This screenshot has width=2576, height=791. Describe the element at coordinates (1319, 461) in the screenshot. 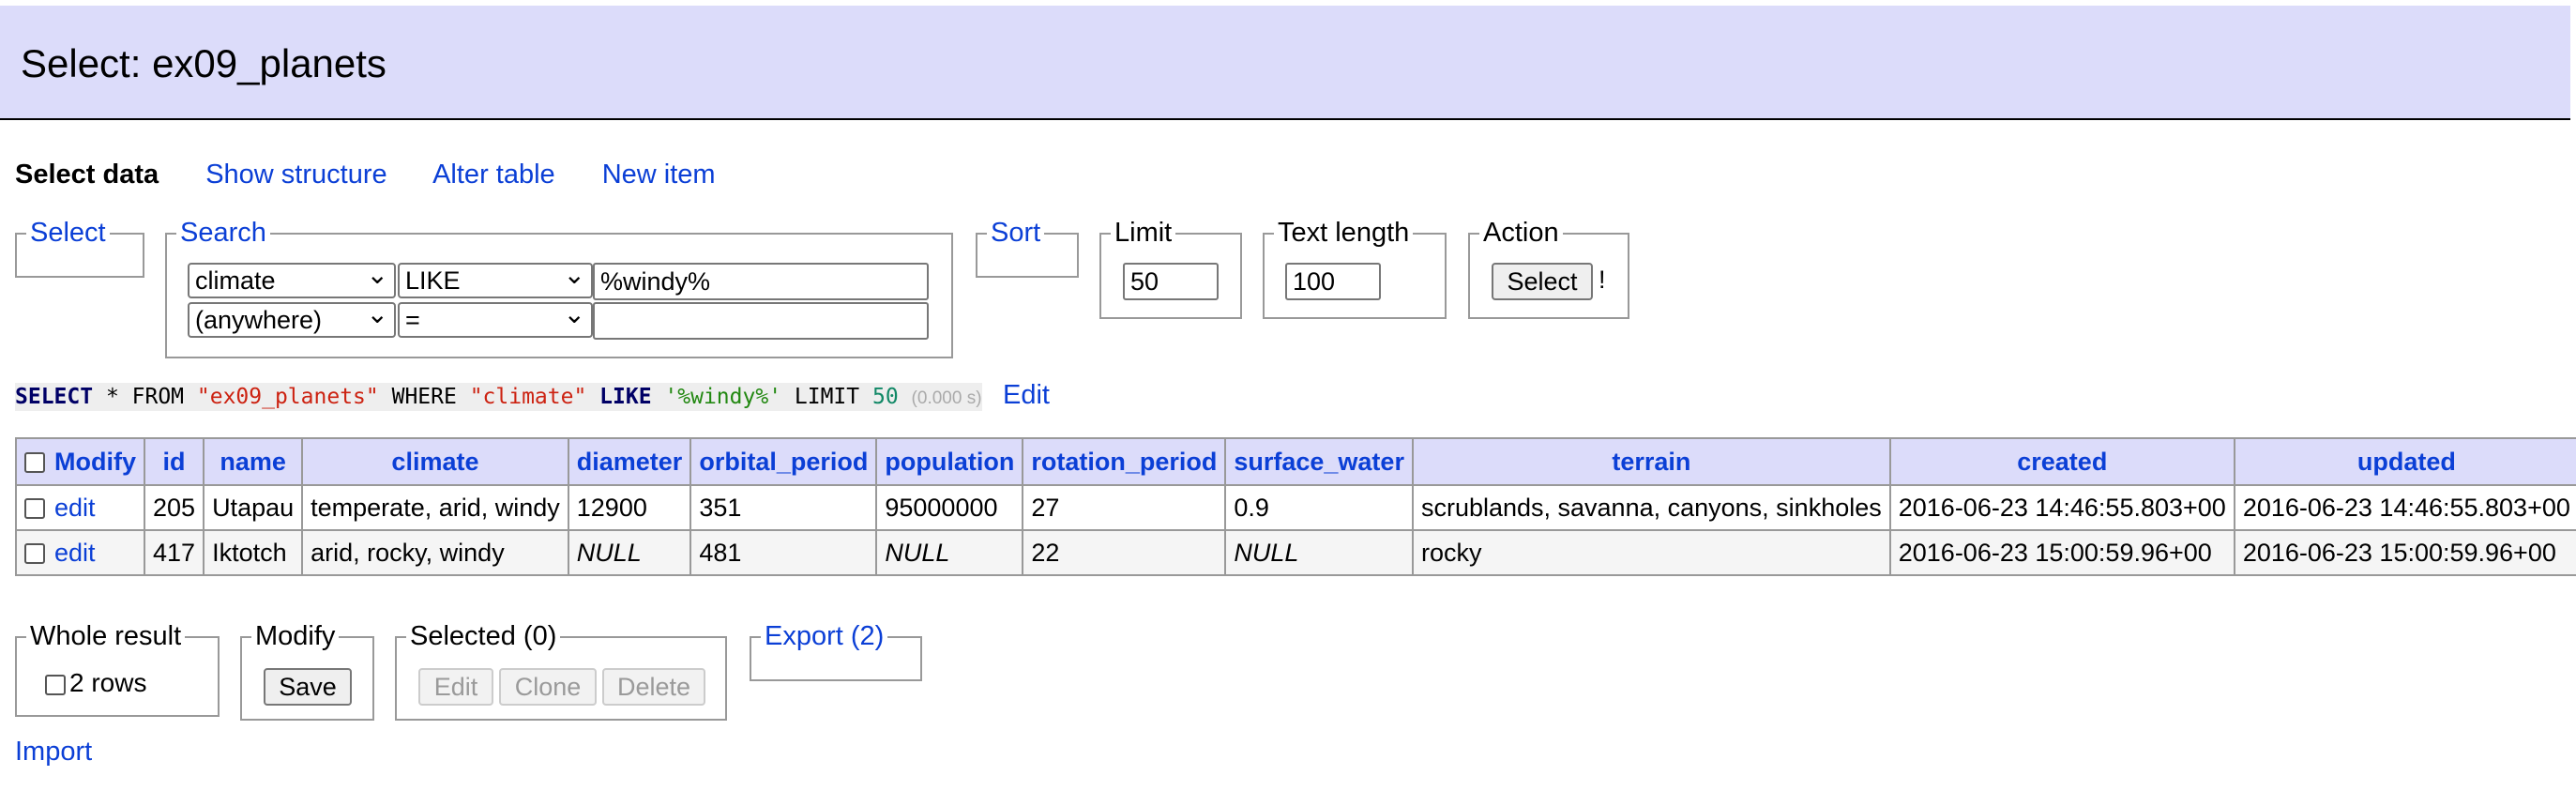

I see `column-header: surface_water` at that location.